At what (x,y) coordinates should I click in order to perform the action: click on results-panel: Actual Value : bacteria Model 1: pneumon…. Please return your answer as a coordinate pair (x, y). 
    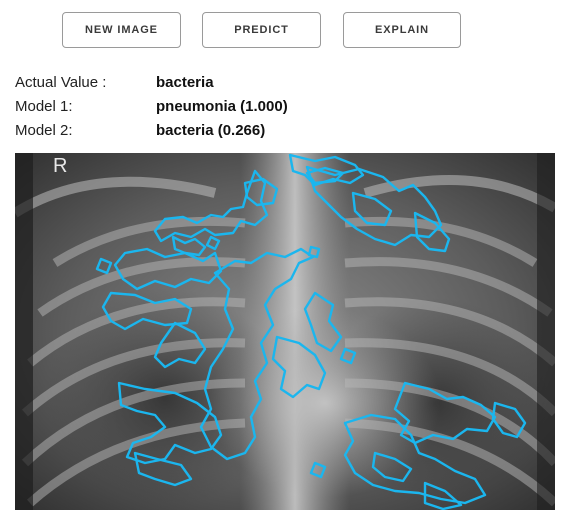
    Looking at the image, I should click on (275, 108).